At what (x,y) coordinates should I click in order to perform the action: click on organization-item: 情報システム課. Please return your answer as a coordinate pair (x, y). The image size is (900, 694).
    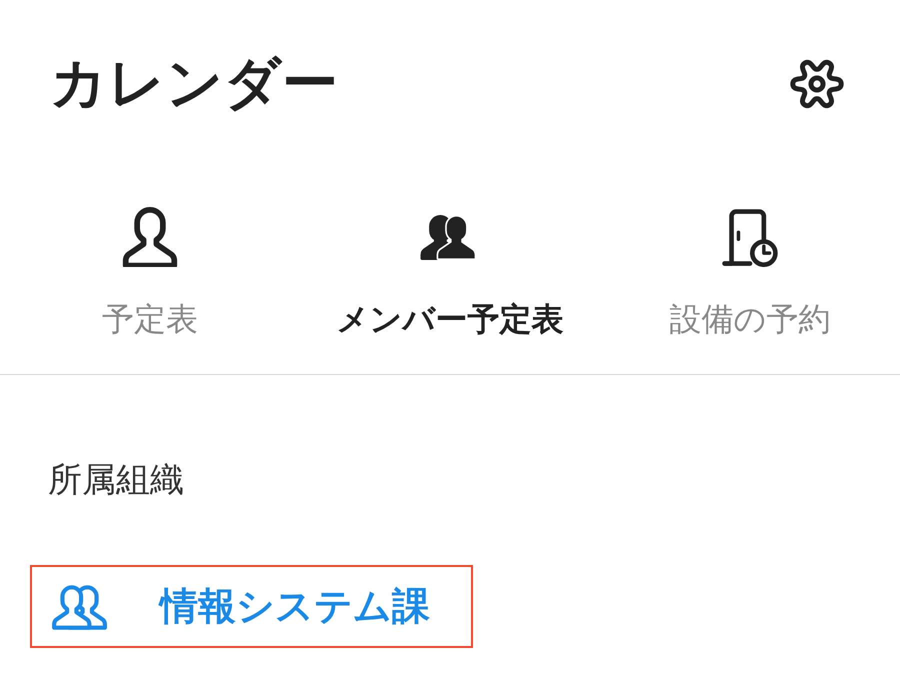
    Looking at the image, I should click on (251, 606).